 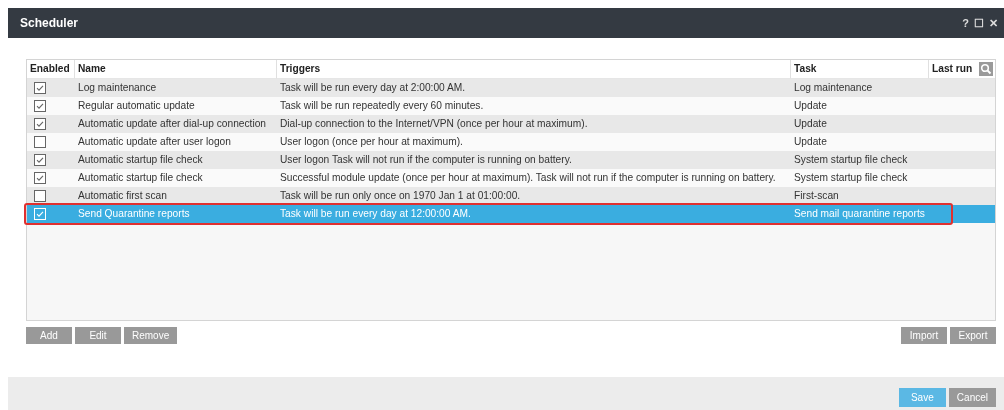 What do you see at coordinates (426, 159) in the screenshot?
I see `trigger-cell: User logon Task will not run if the computer is running on battery.` at bounding box center [426, 159].